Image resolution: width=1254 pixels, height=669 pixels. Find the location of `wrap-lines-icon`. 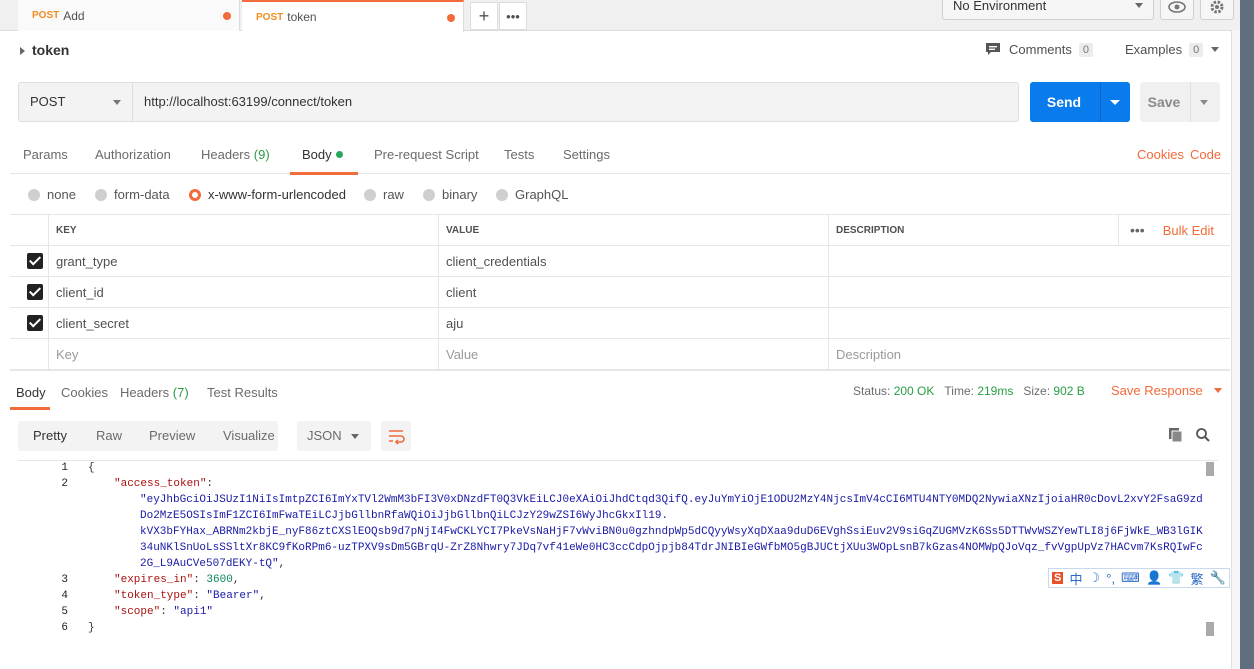

wrap-lines-icon is located at coordinates (396, 436).